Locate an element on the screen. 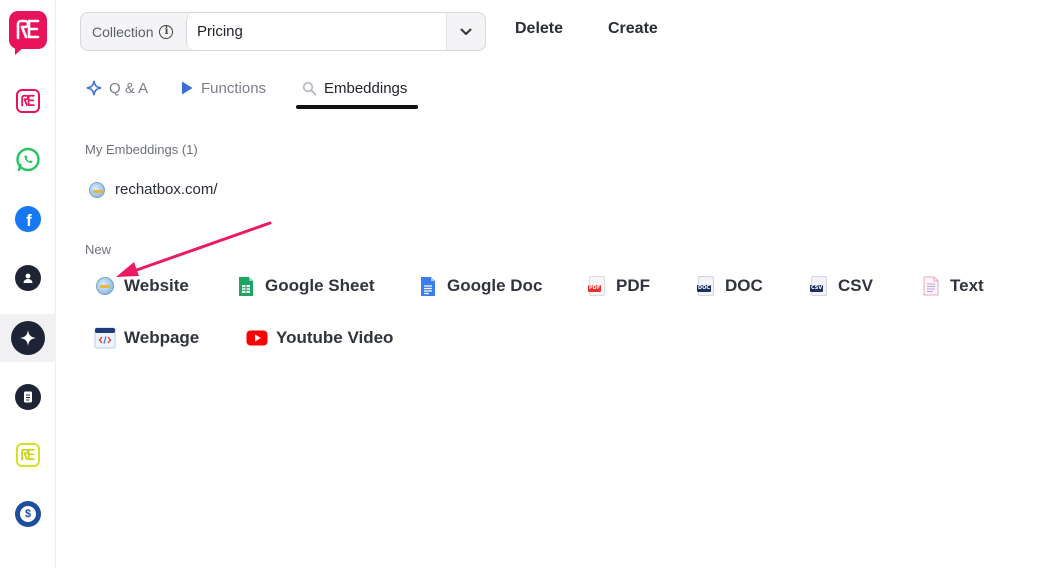 Image resolution: width=1057 pixels, height=568 pixels. contact-icon is located at coordinates (28, 278).